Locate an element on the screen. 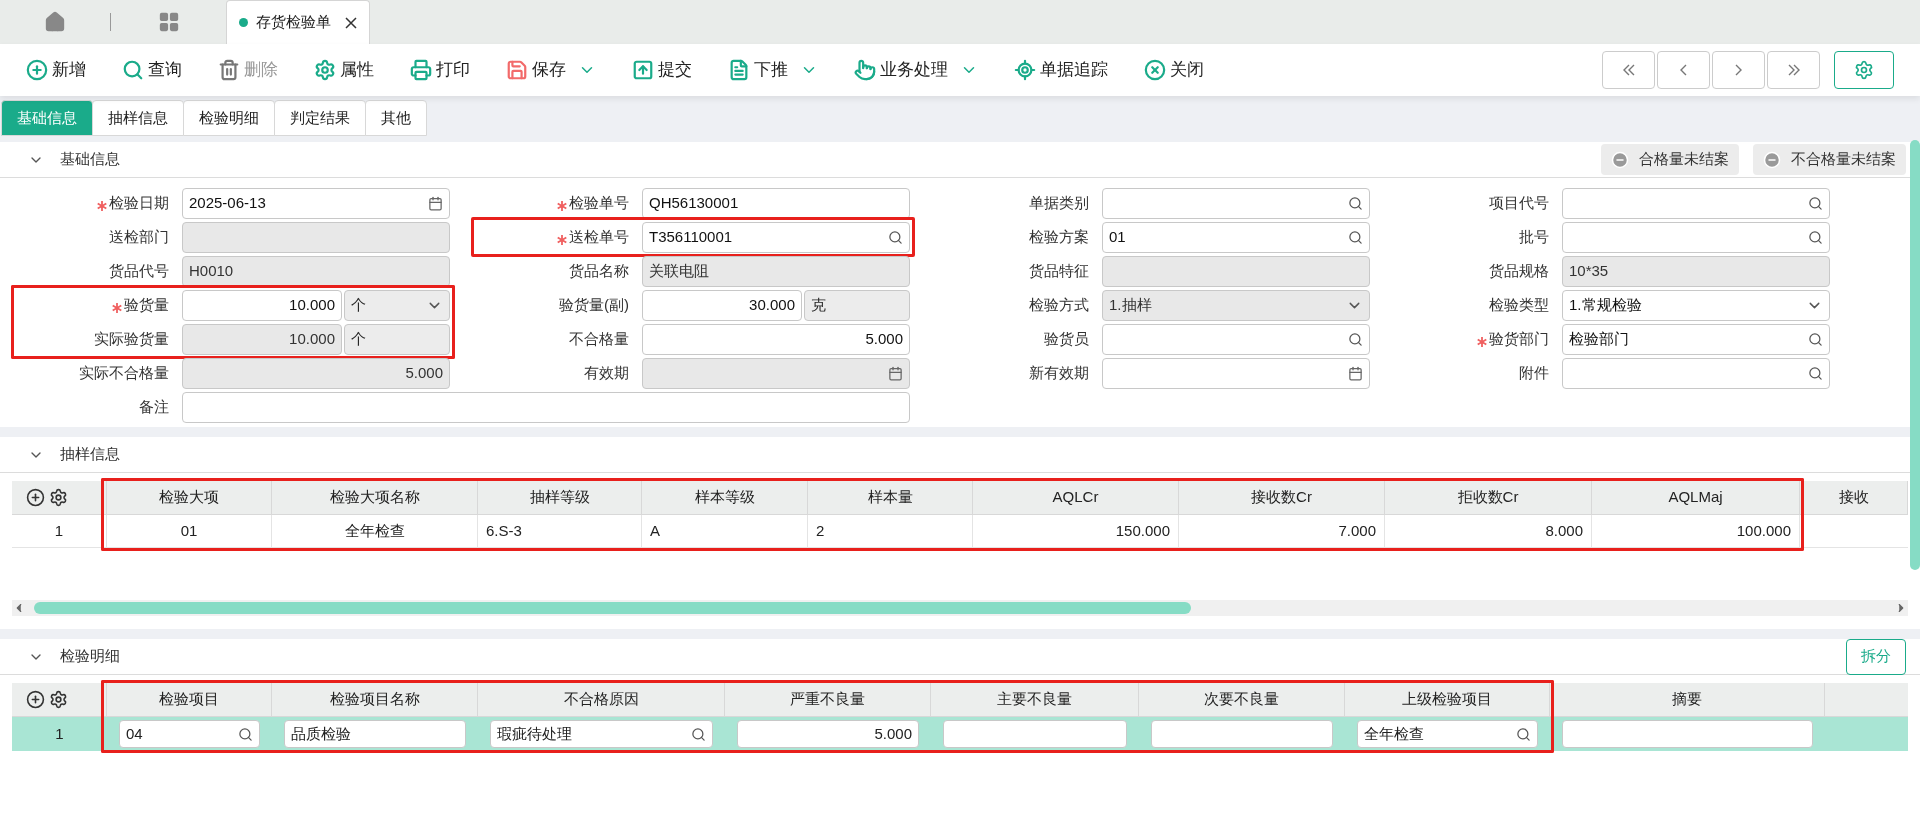  toolbar-button: 保存 is located at coordinates (551, 70).